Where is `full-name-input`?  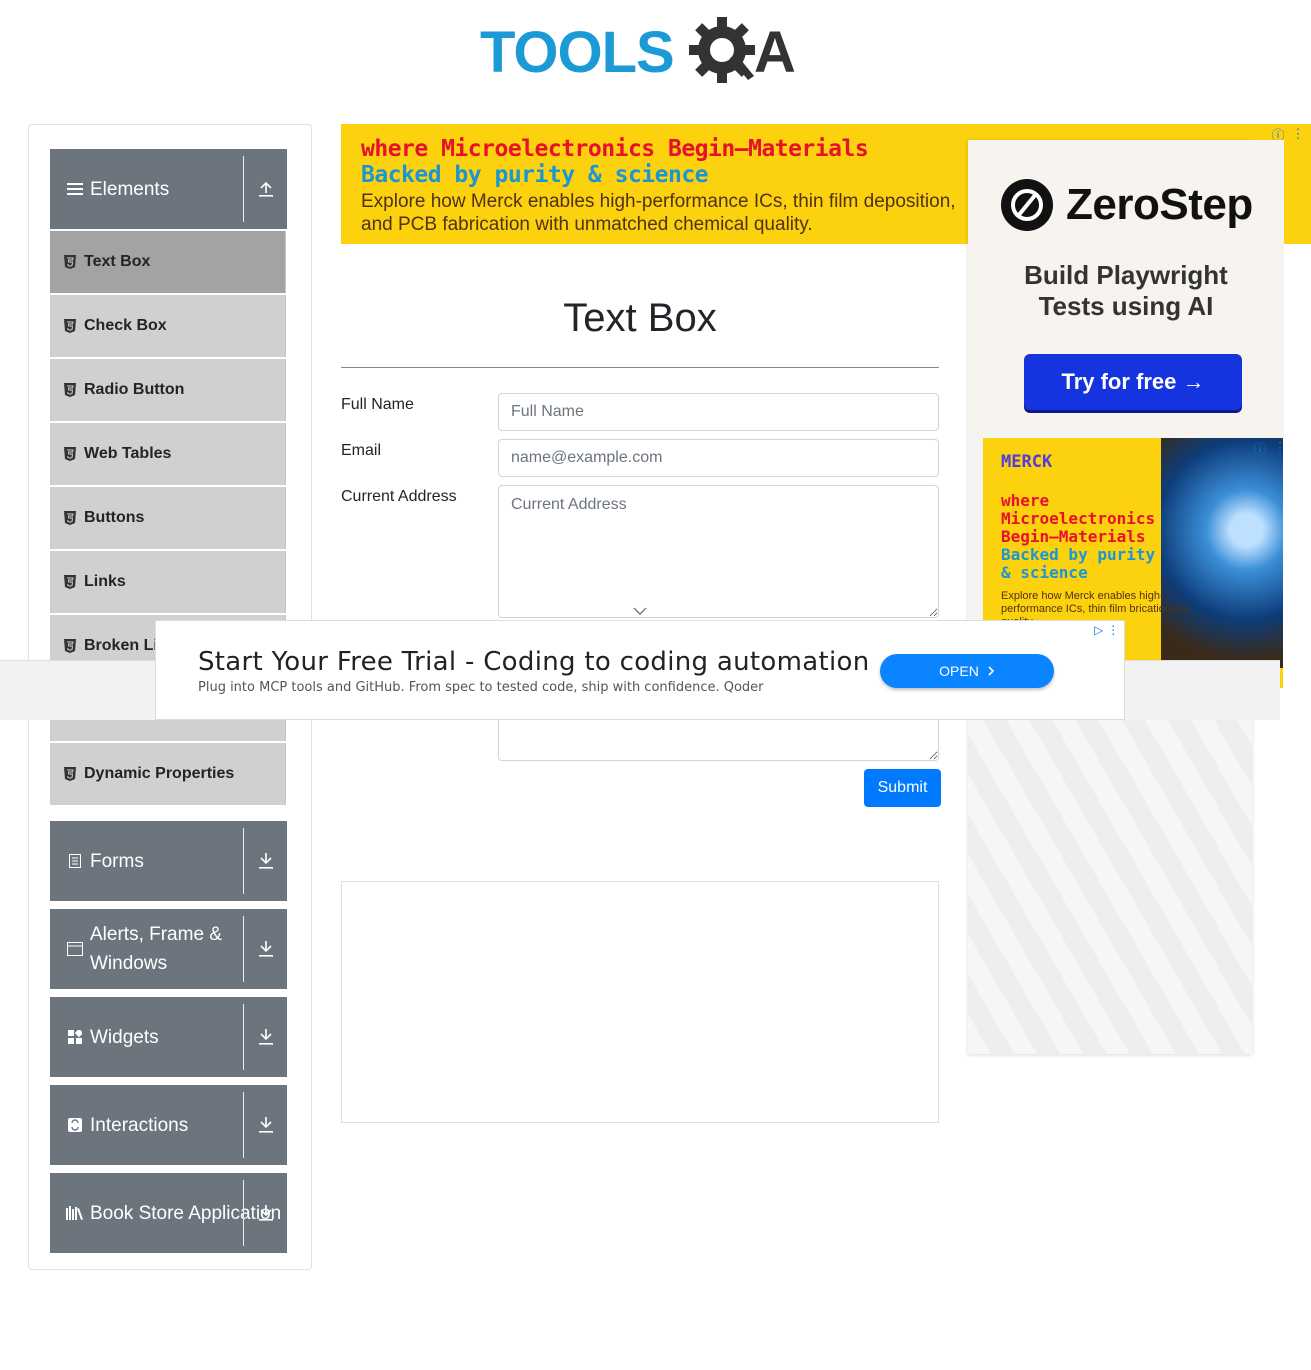
full-name-input is located at coordinates (718, 412).